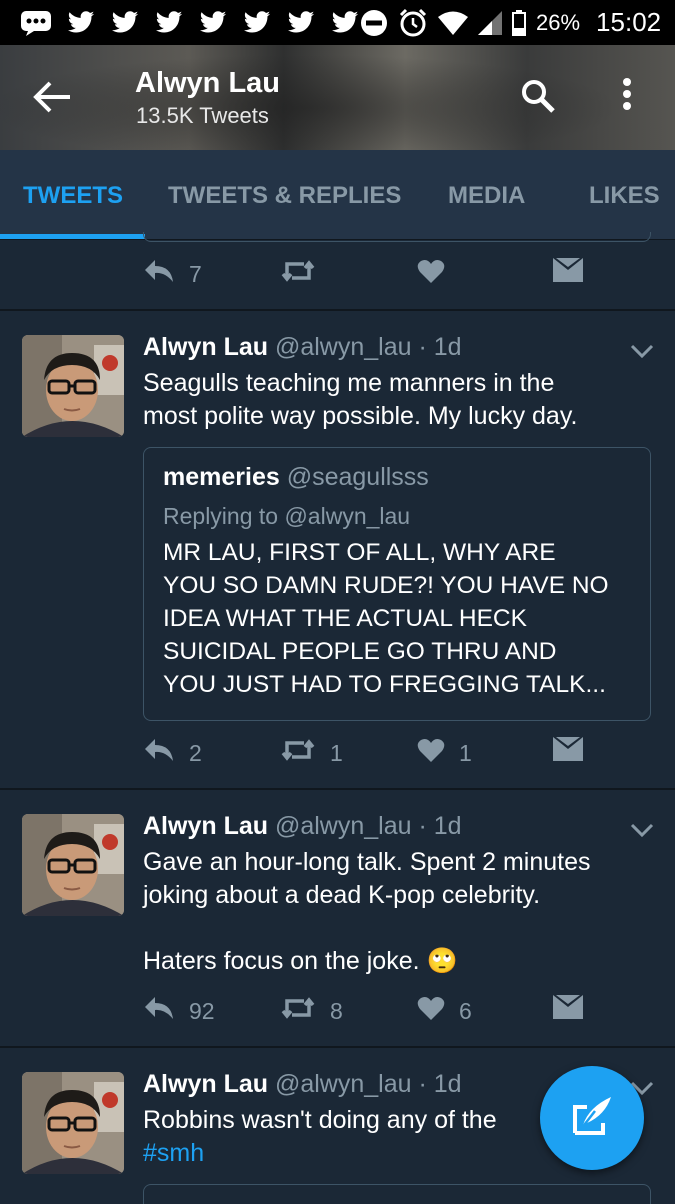  What do you see at coordinates (367, 862) in the screenshot?
I see `tweet-line: Gave an hour-long talk. Spent 2 minutes` at bounding box center [367, 862].